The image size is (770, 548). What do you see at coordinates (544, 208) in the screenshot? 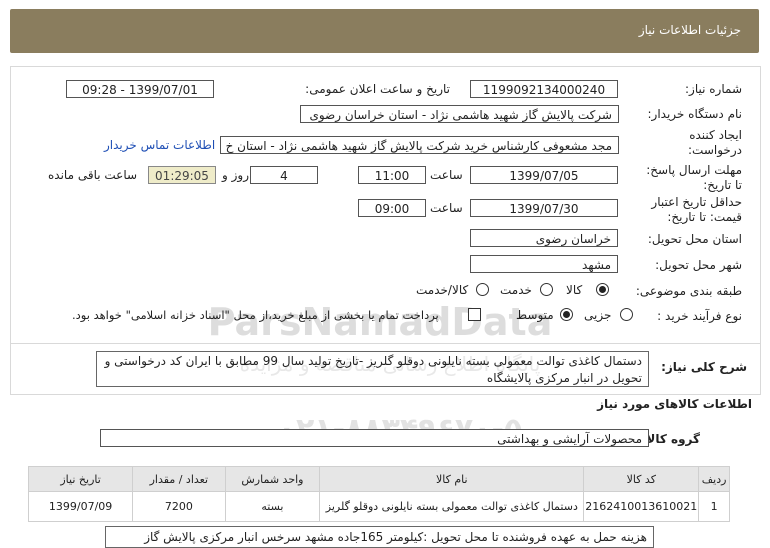
I see `validity-date-field: 1399/07/30` at bounding box center [544, 208].